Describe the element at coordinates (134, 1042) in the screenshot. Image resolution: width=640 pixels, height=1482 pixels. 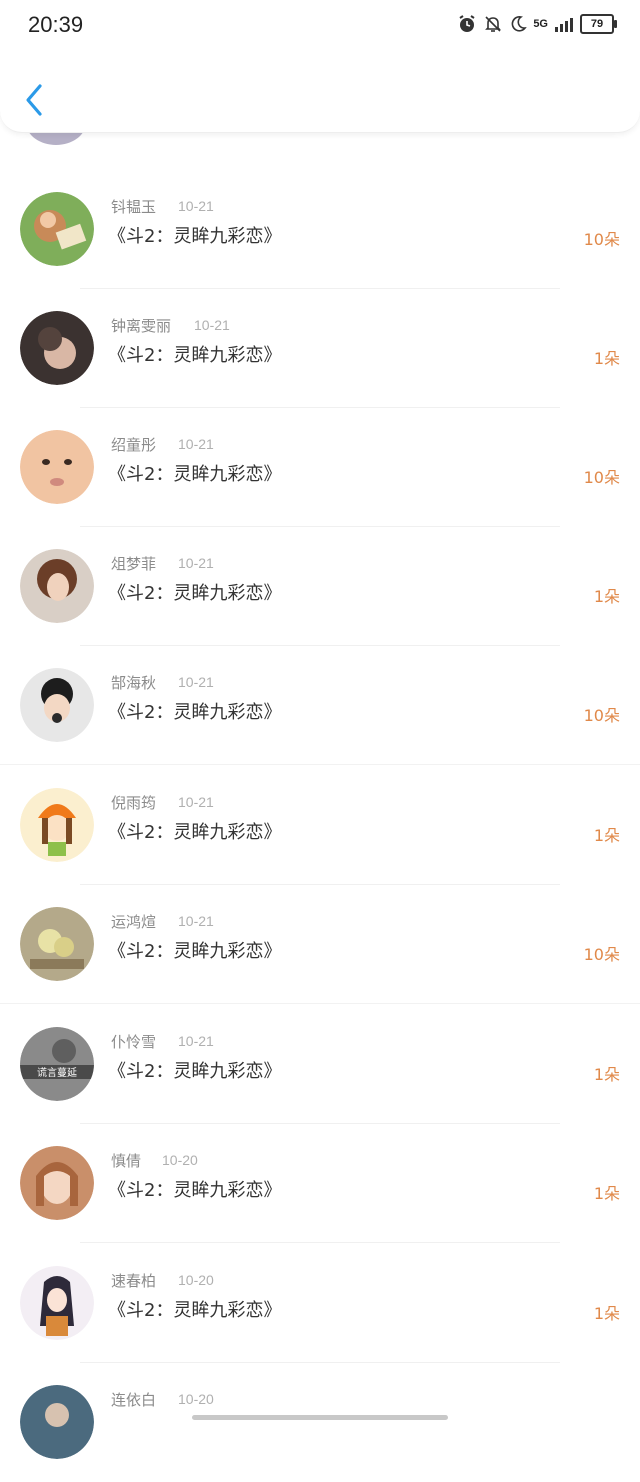
I see `user-name: 仆怜雪` at that location.